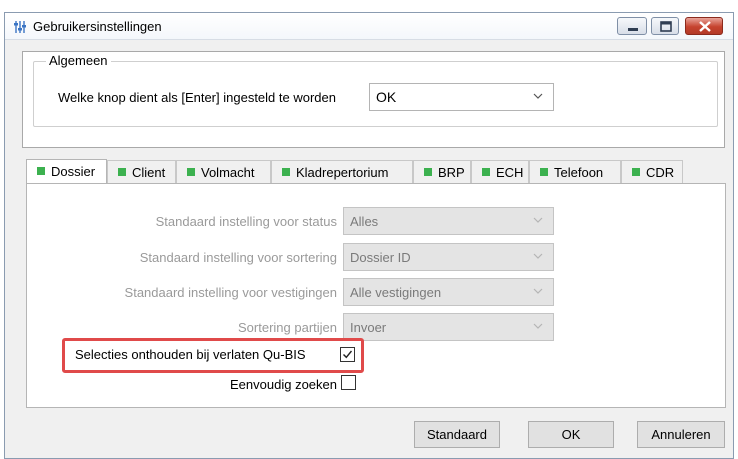 Image resolution: width=738 pixels, height=459 pixels. What do you see at coordinates (369, 26) in the screenshot?
I see `title-bar: Gebruikersinstellingen` at bounding box center [369, 26].